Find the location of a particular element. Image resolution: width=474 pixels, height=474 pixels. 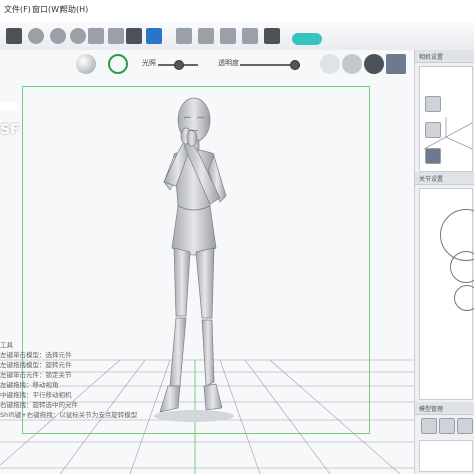

head-outline-icon is located at coordinates (352, 64).